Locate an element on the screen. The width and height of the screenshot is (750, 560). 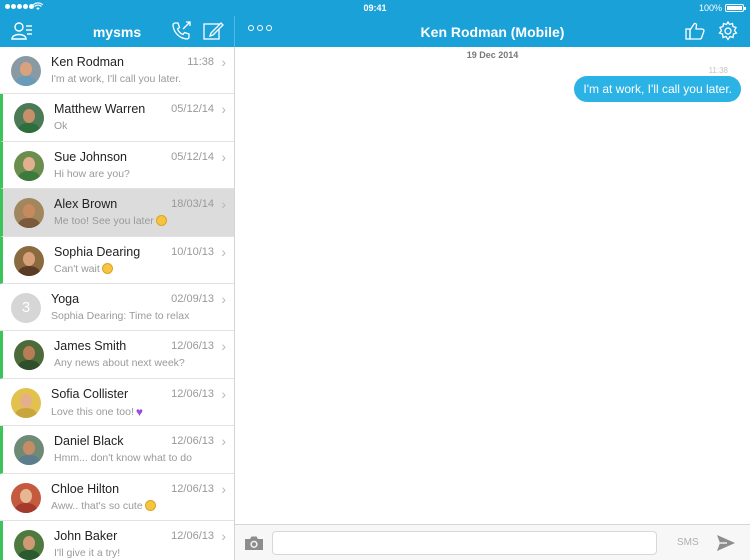
message-preview-text: Any news about next week? is located at coordinates (119, 363).